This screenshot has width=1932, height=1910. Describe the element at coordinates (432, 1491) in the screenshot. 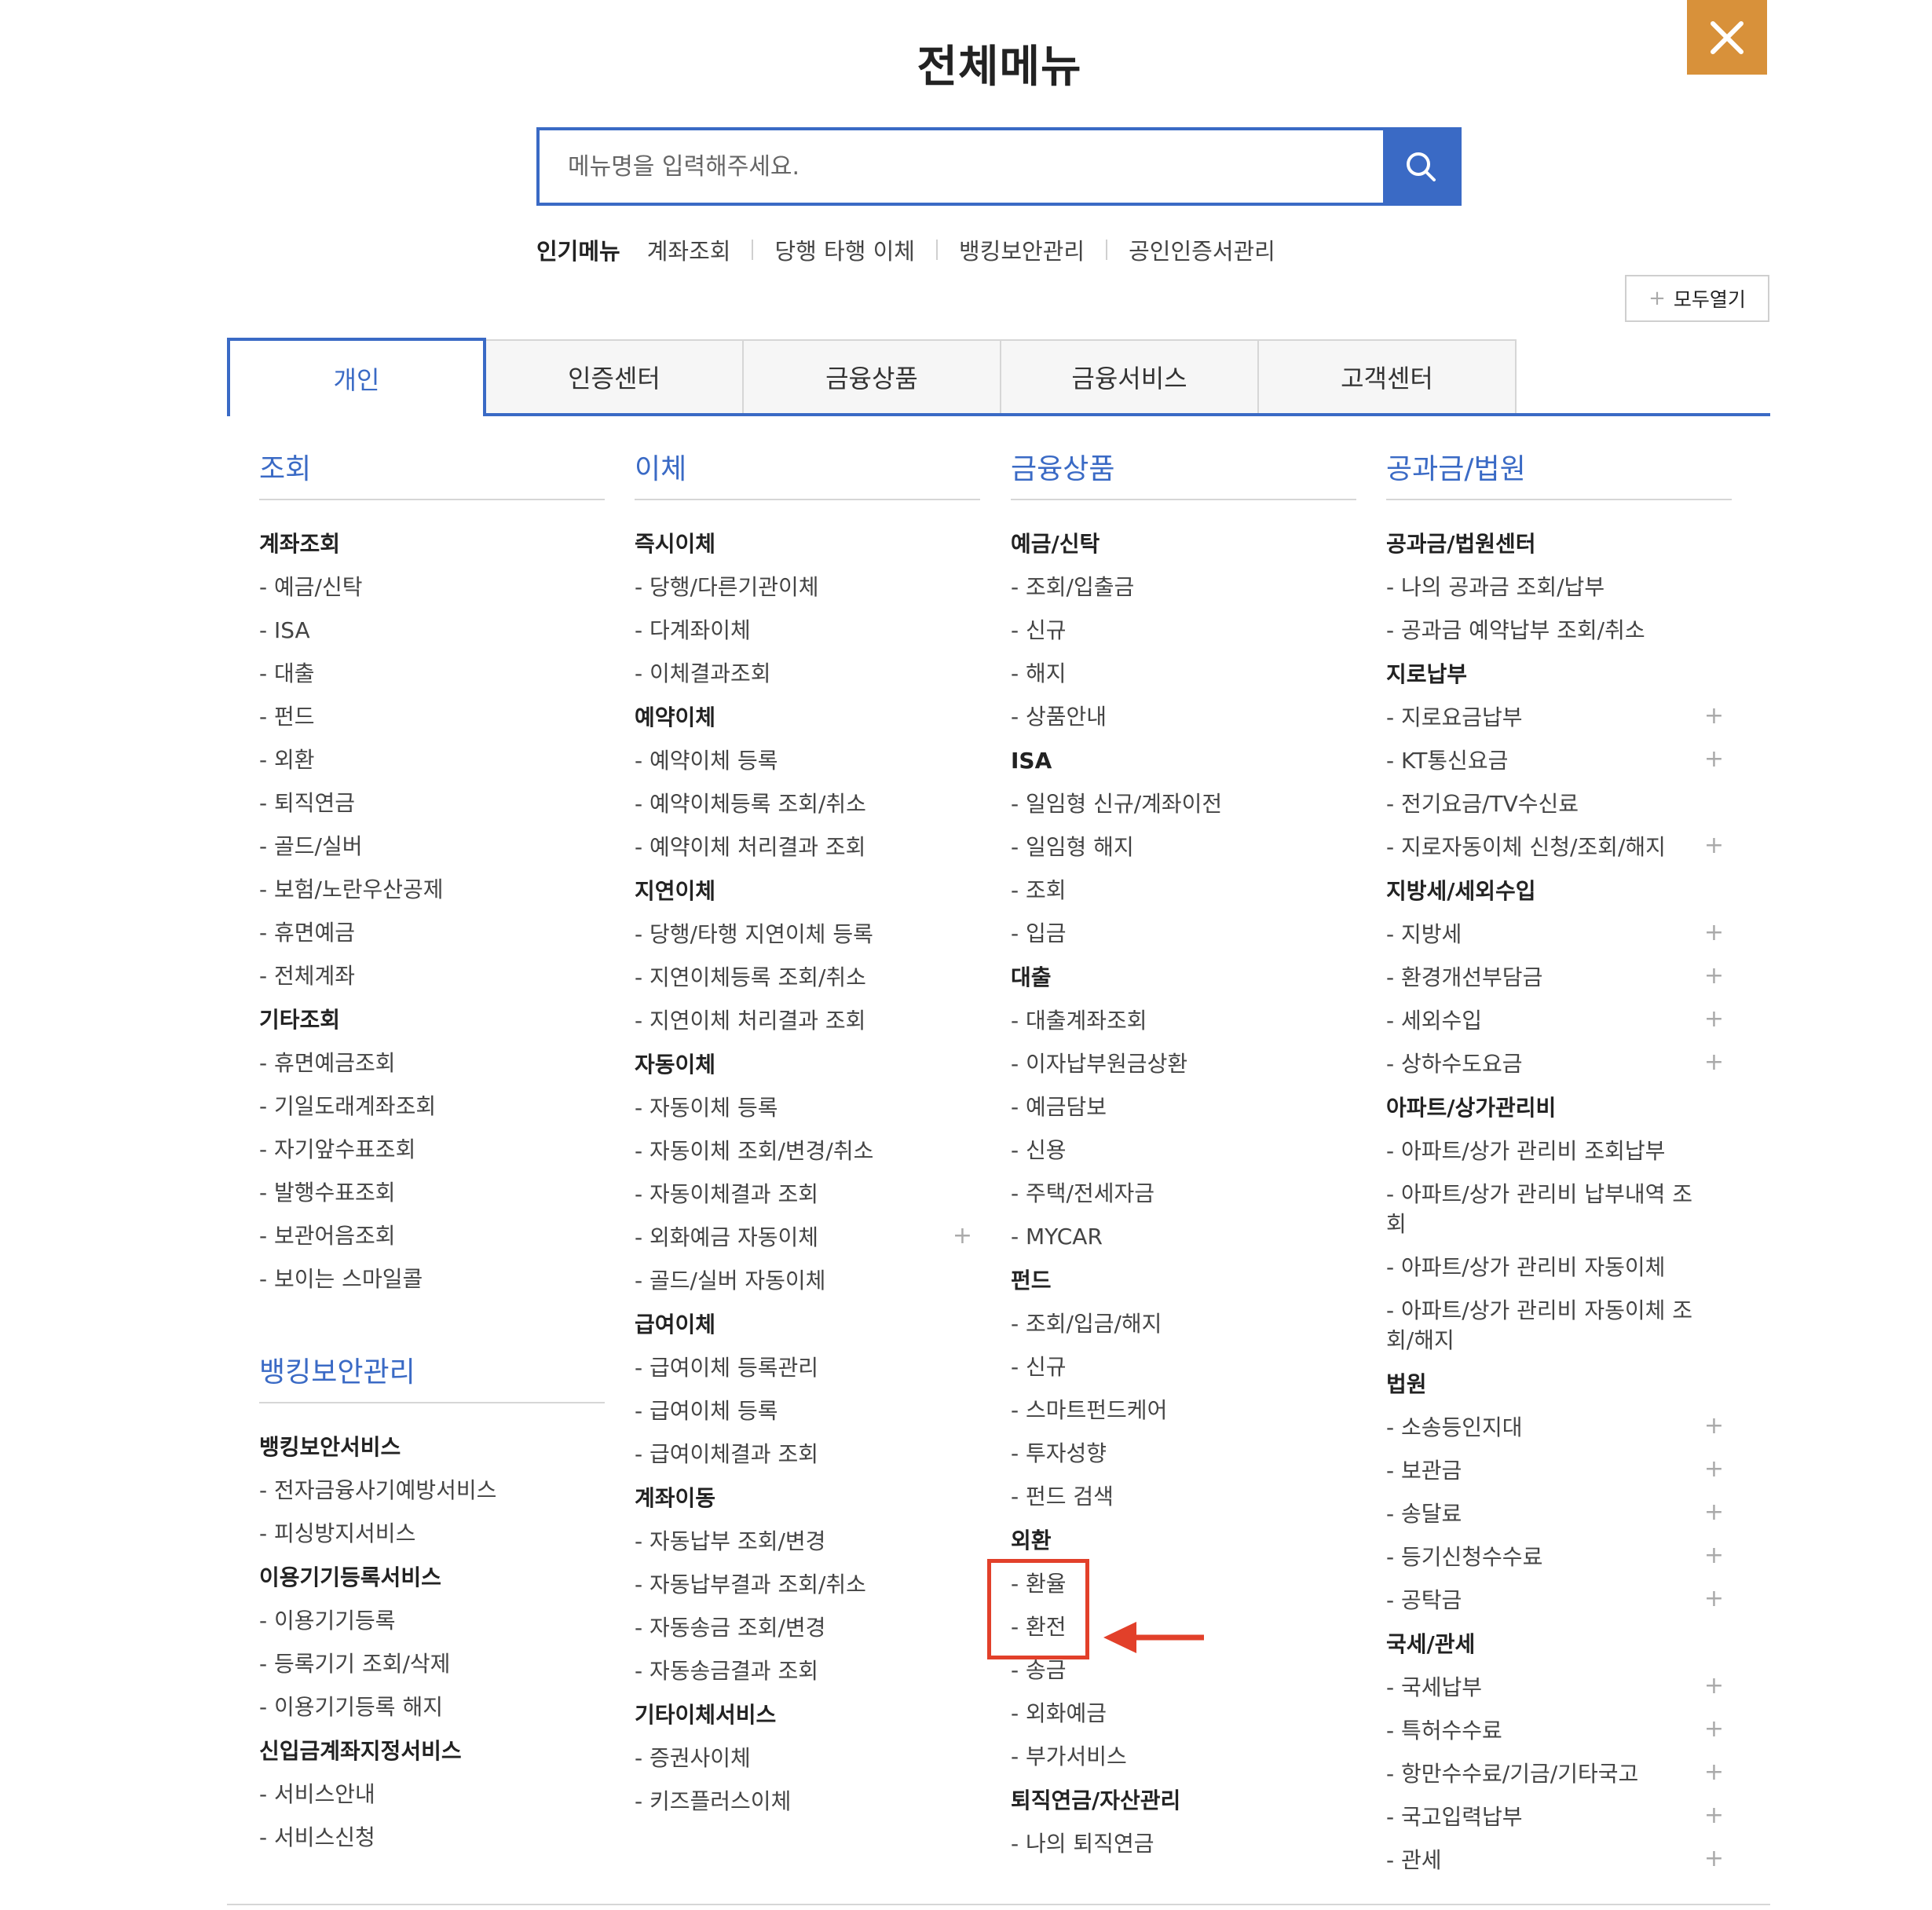

I see `menu-item: - 전자금융사기예방서비스` at that location.